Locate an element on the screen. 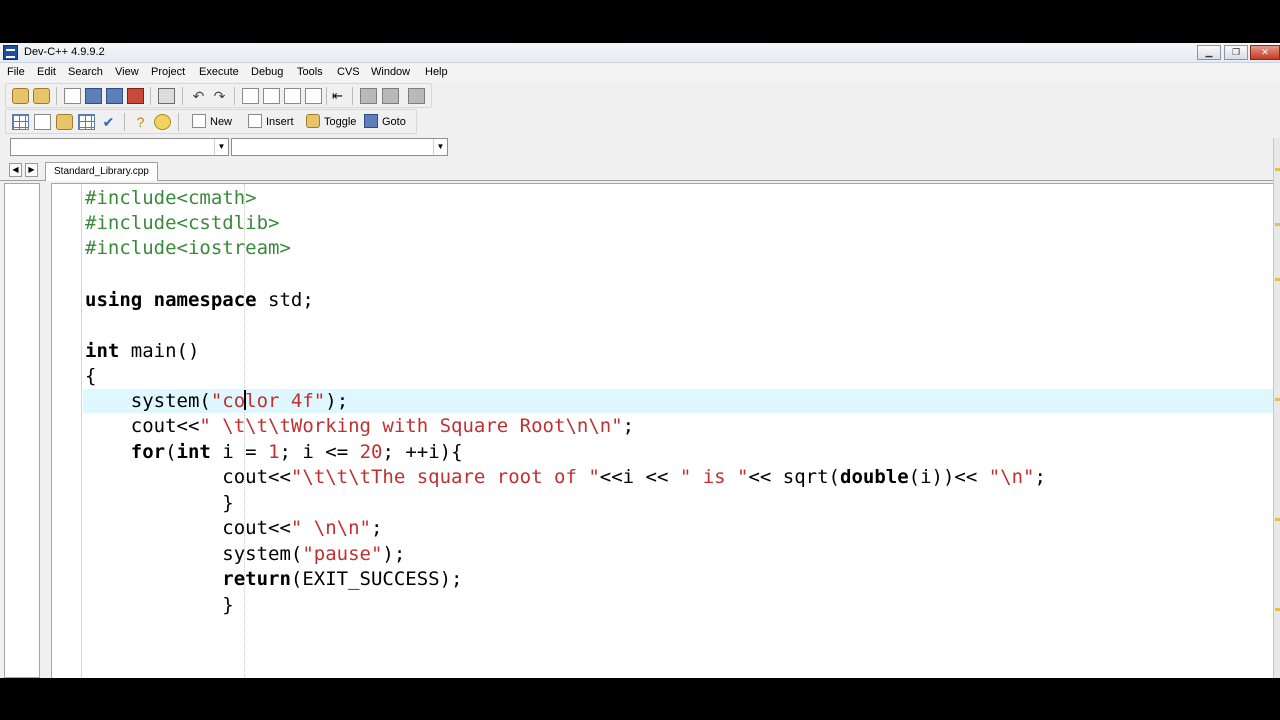 The image size is (1280, 720). code-line: int main() is located at coordinates (142, 351).